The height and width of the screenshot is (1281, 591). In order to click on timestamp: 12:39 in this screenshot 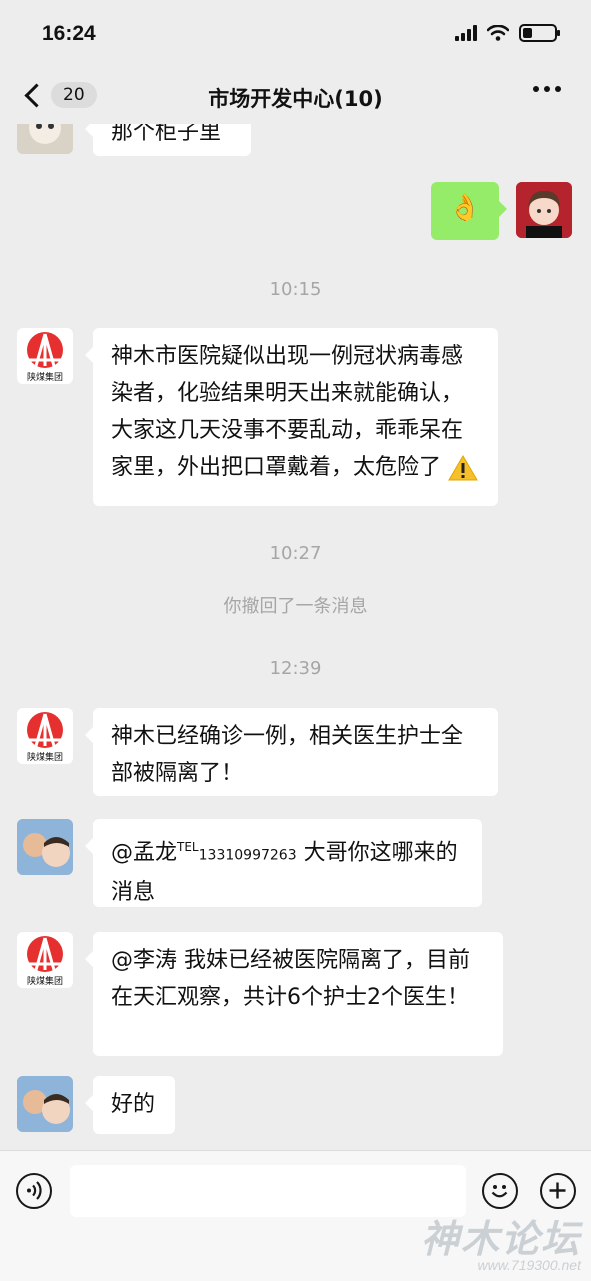, I will do `click(295, 668)`.